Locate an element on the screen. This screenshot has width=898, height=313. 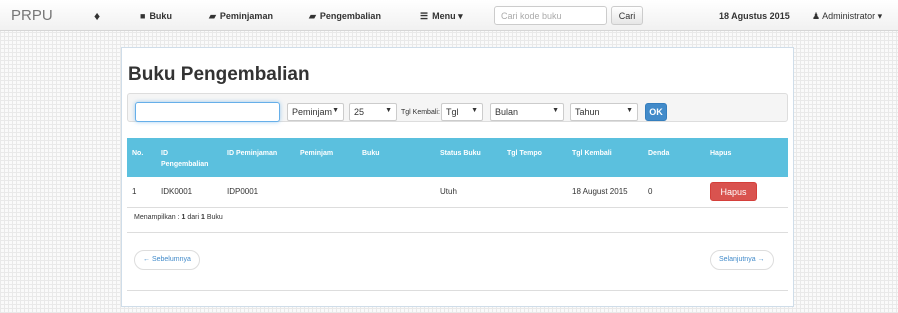
month-select: Bulan ▼ is located at coordinates (527, 112).